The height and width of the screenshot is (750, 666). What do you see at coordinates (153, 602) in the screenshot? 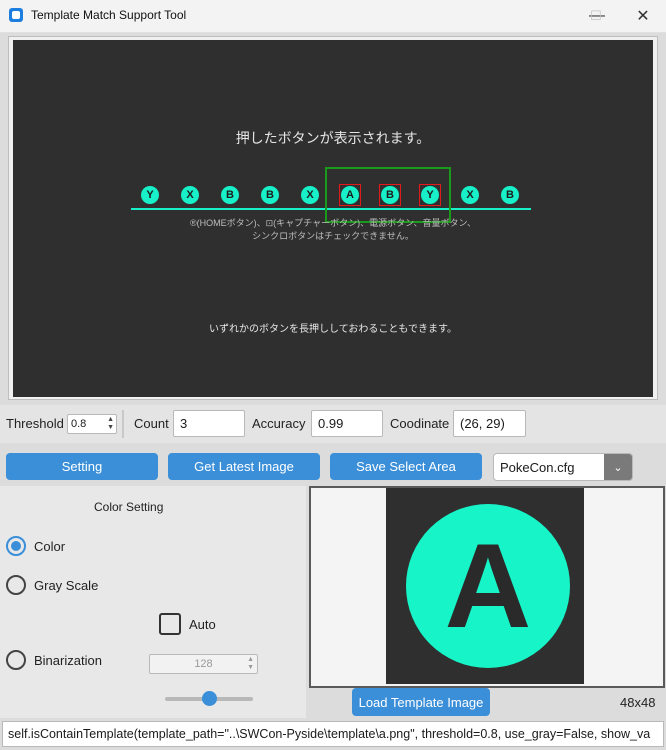
I see `color-setting-panel` at bounding box center [153, 602].